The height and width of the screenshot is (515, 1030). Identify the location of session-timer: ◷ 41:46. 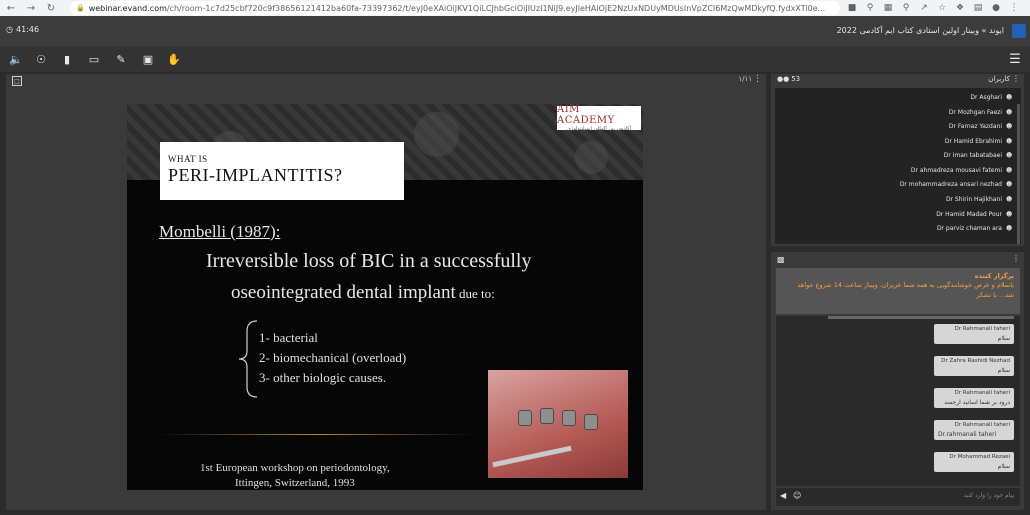
(22, 29).